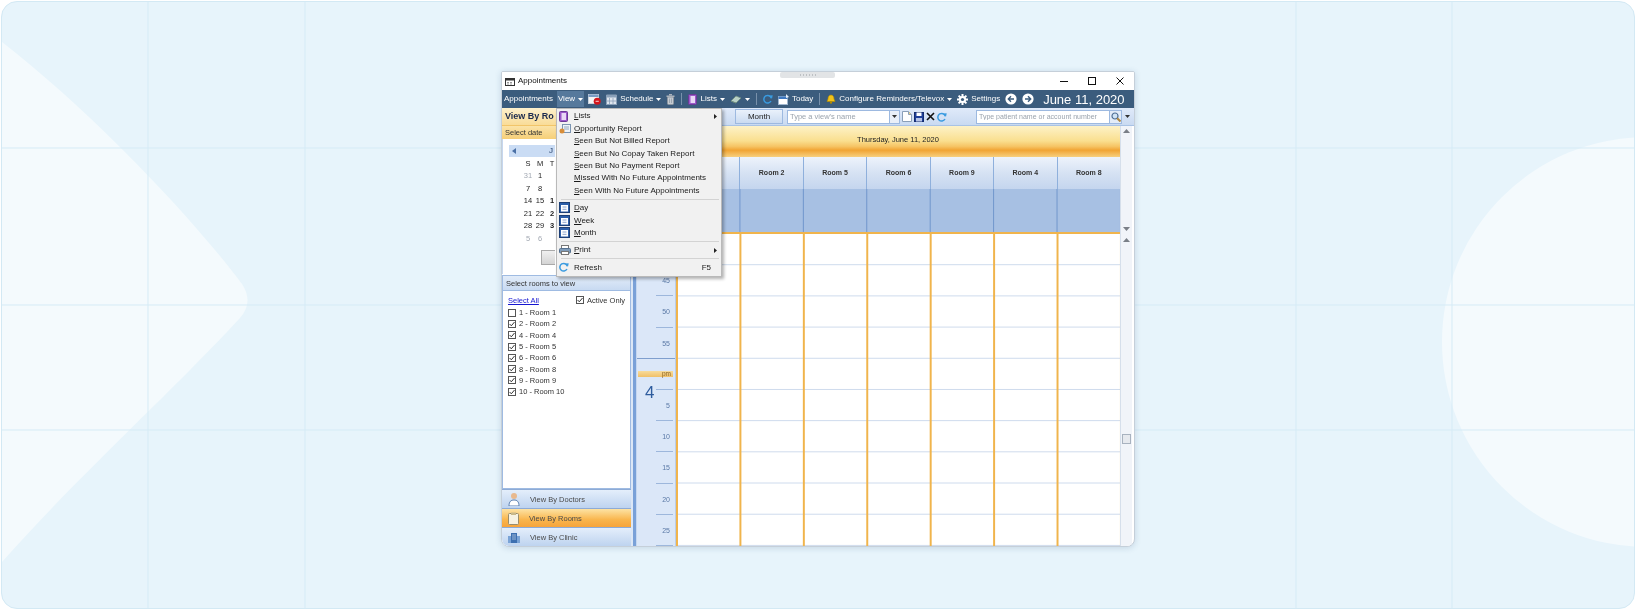 The image size is (1636, 610). What do you see at coordinates (807, 75) in the screenshot?
I see `grip-icon` at bounding box center [807, 75].